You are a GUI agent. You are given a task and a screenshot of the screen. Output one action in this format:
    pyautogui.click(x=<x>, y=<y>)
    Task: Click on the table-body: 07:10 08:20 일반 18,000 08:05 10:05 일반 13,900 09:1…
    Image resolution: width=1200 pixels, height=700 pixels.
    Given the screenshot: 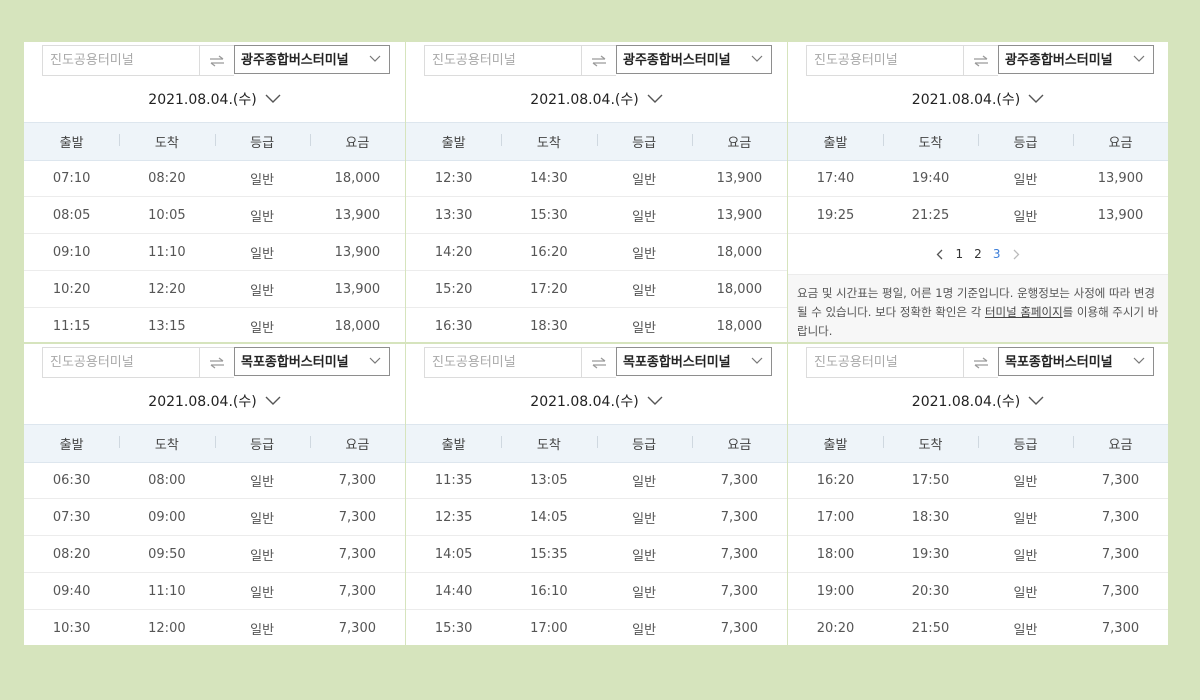 What is the action you would take?
    pyautogui.click(x=214, y=251)
    